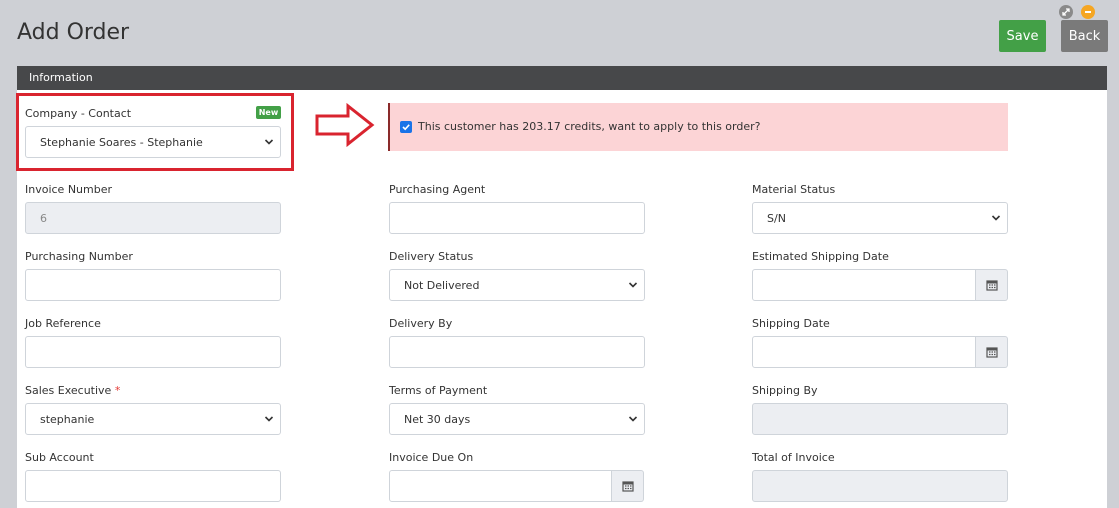 This screenshot has height=508, width=1119. I want to click on delivery-status-select: Not Delivered, so click(517, 285).